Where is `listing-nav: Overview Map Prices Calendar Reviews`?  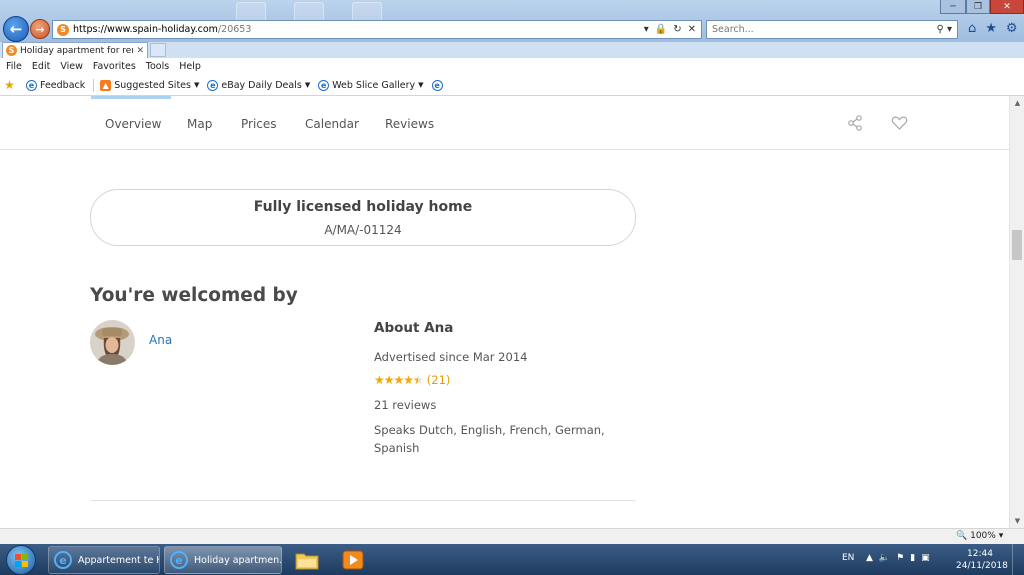 listing-nav: Overview Map Prices Calendar Reviews is located at coordinates (504, 123).